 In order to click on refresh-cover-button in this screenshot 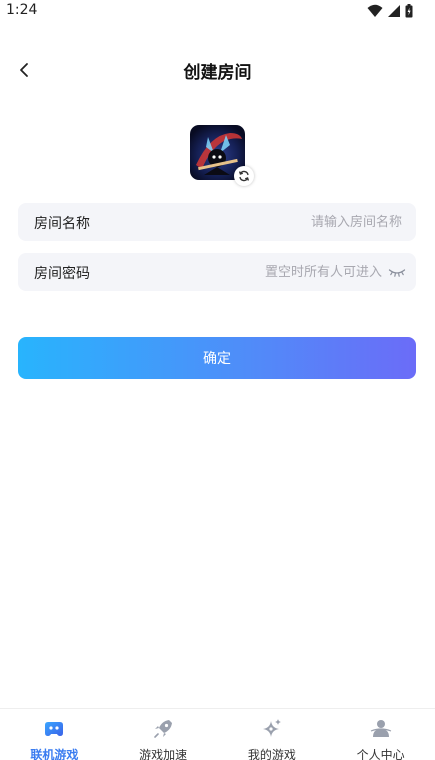, I will do `click(244, 176)`.